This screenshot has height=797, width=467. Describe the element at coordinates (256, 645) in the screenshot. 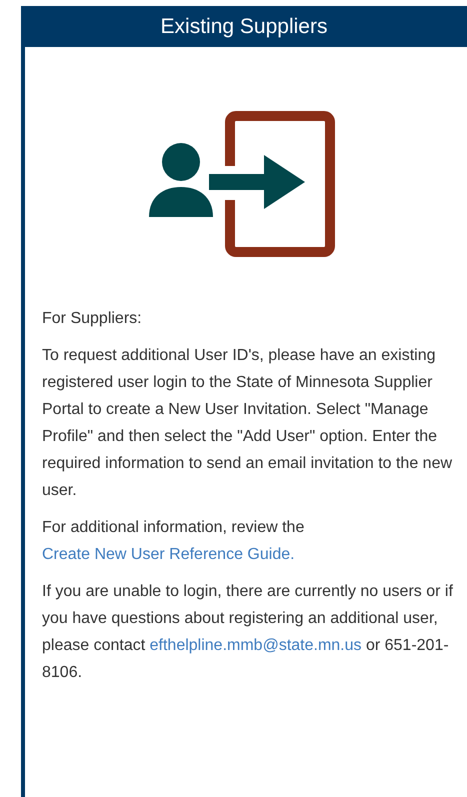

I see `link: efthelpline.mmb@state.mn.us` at that location.